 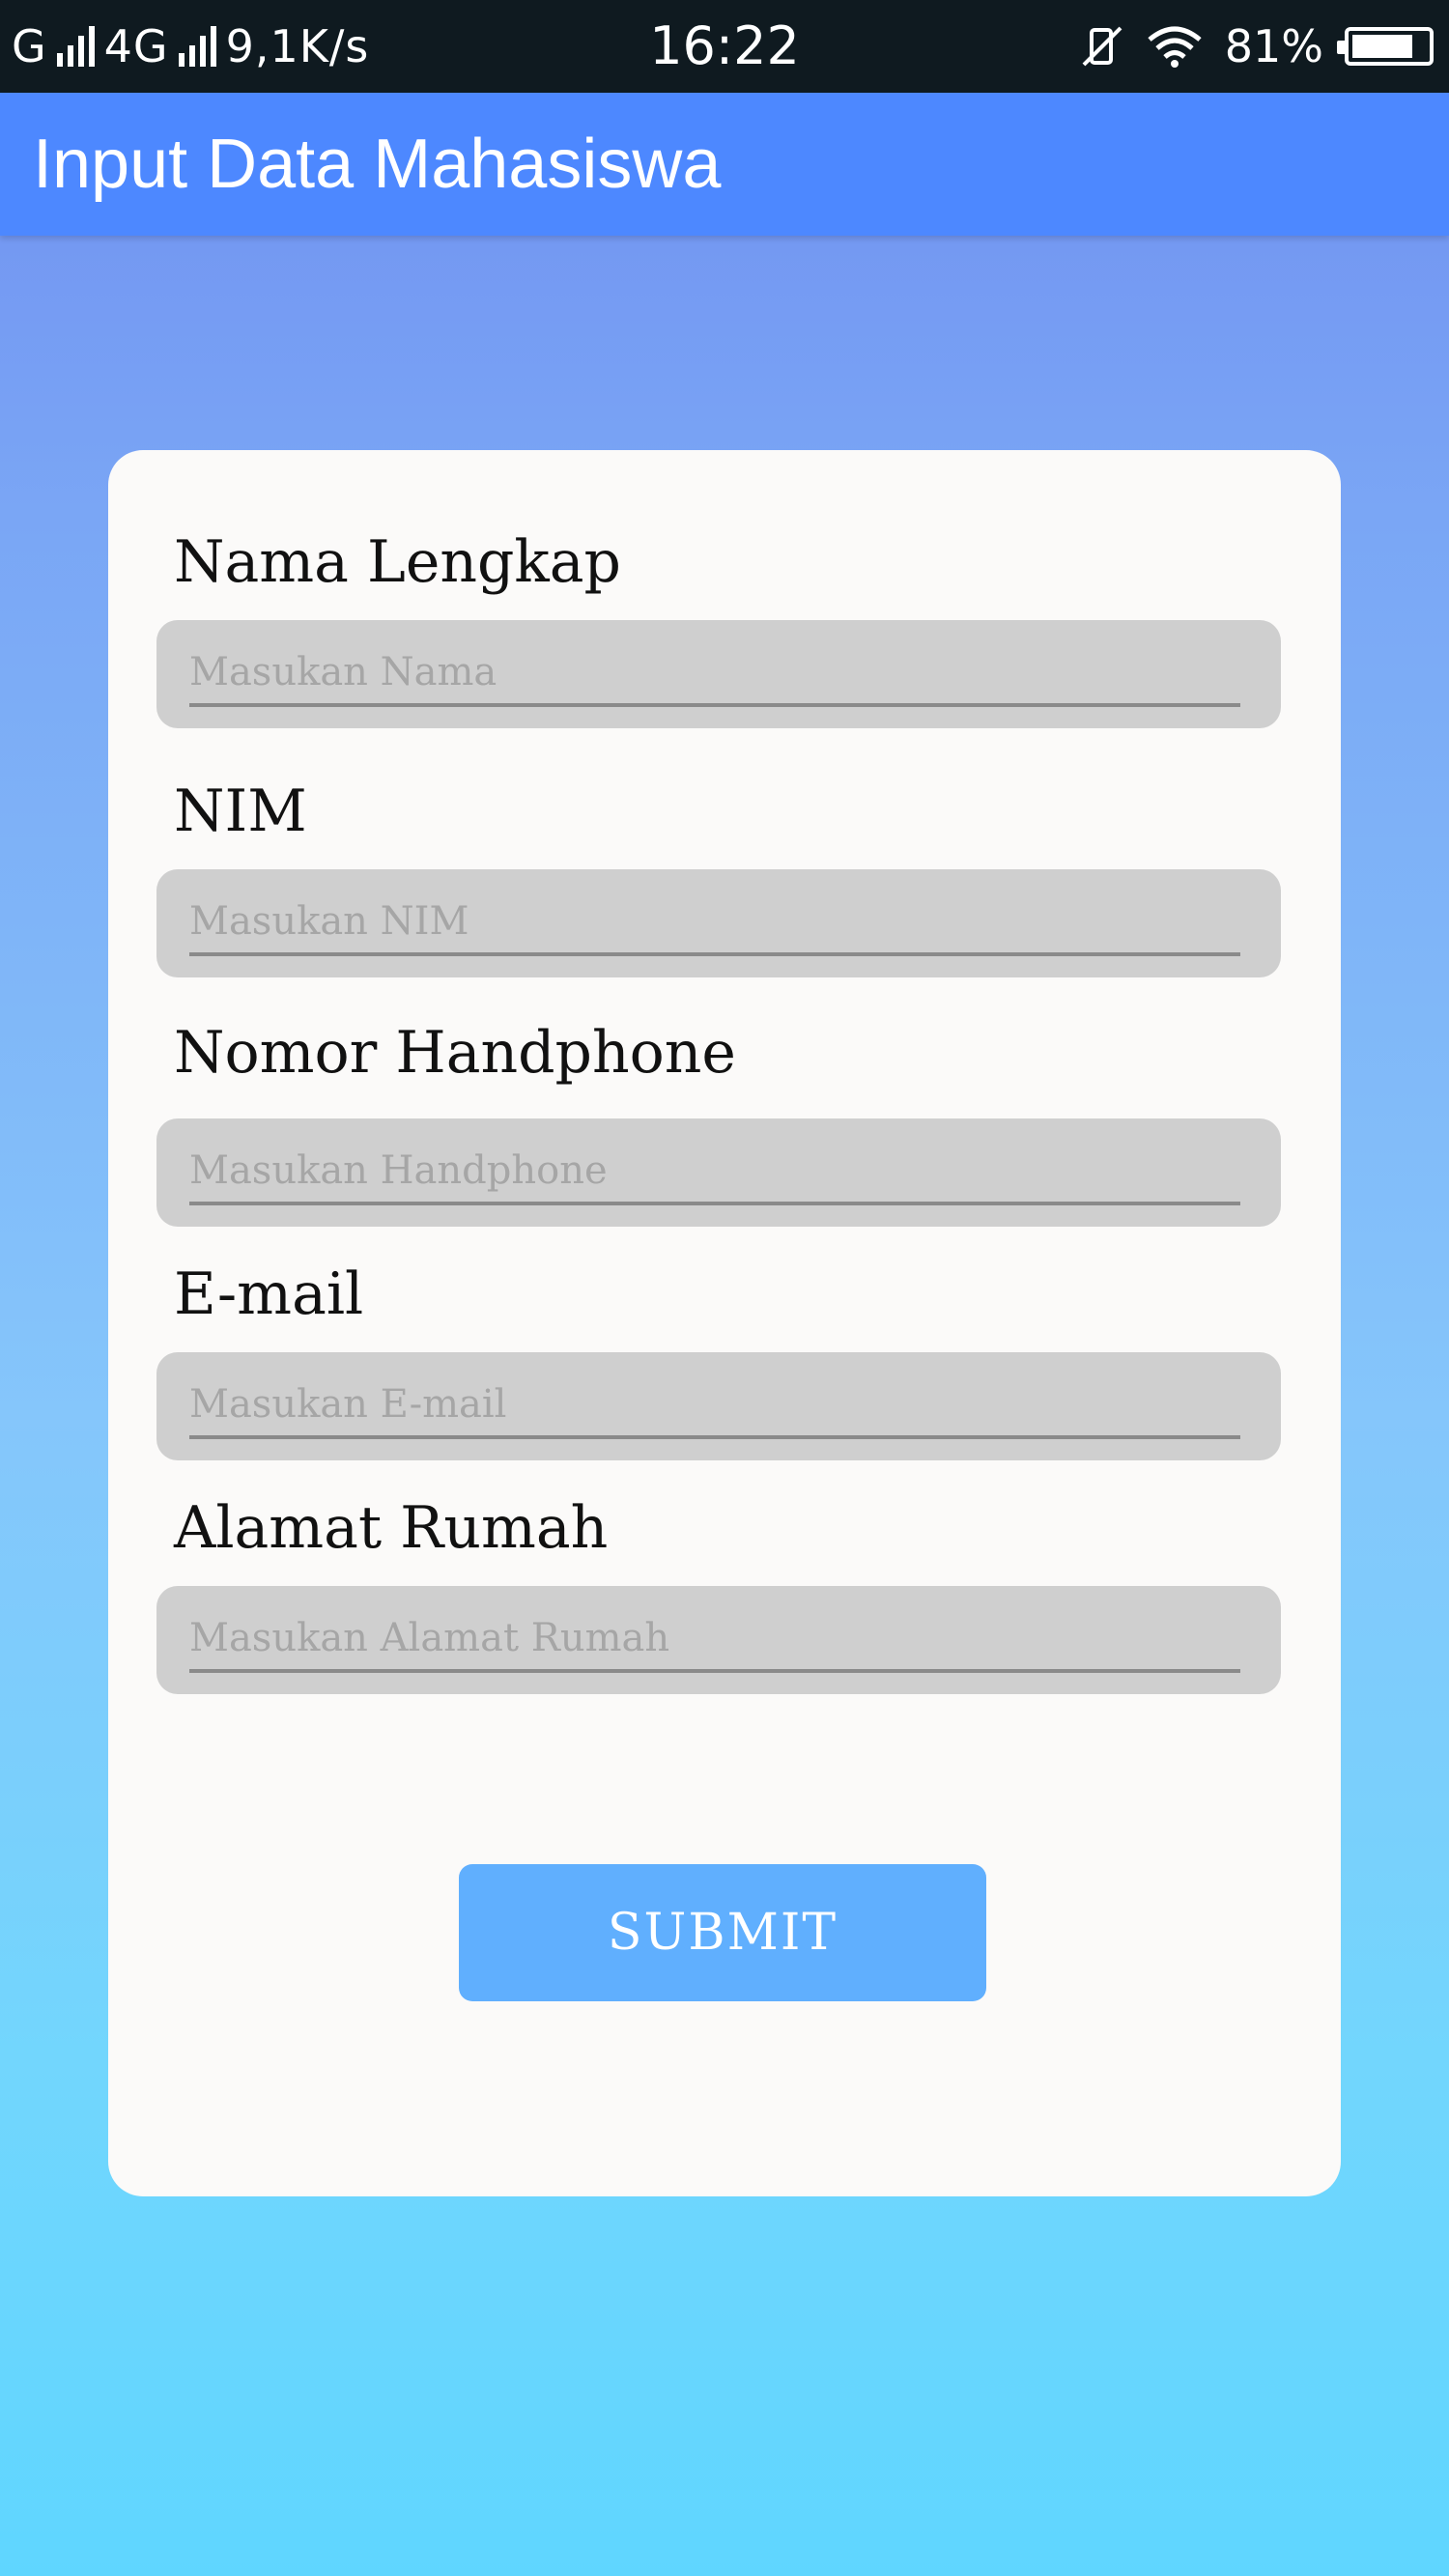 I want to click on label-nim: NIM, so click(x=240, y=811).